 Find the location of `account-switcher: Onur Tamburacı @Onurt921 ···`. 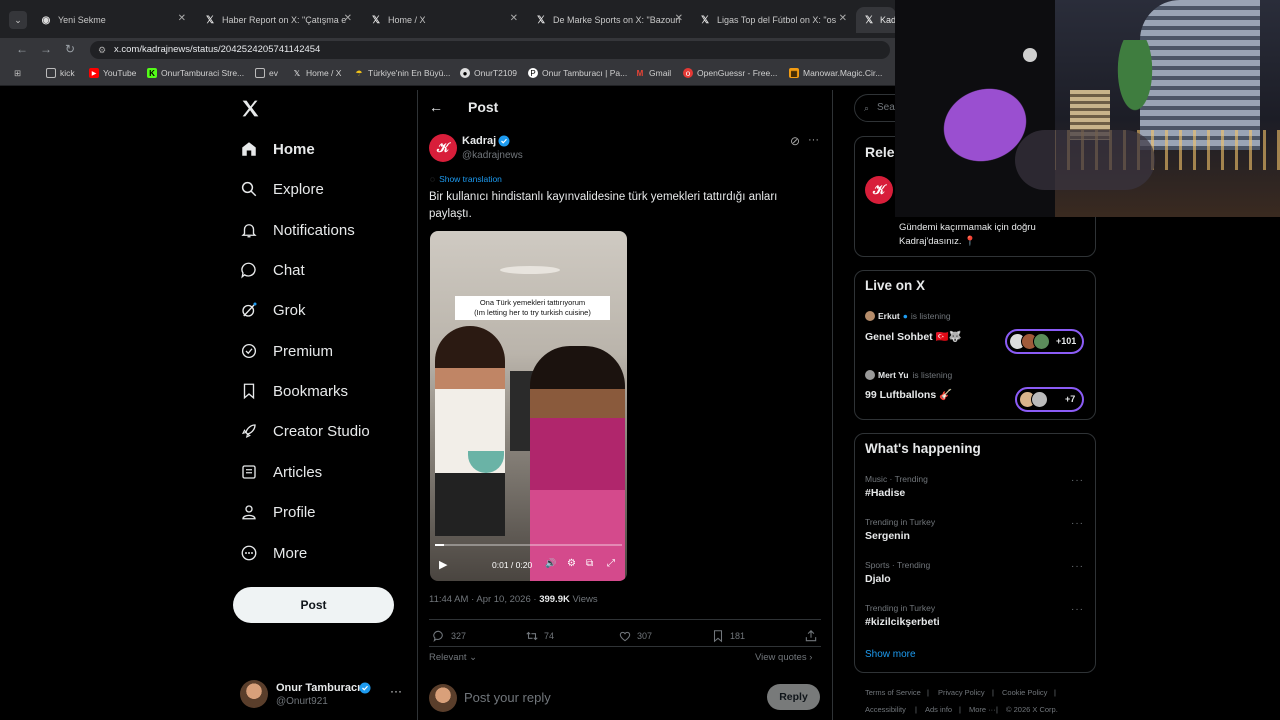

account-switcher: Onur Tamburacı @Onurt921 ··· is located at coordinates (325, 696).